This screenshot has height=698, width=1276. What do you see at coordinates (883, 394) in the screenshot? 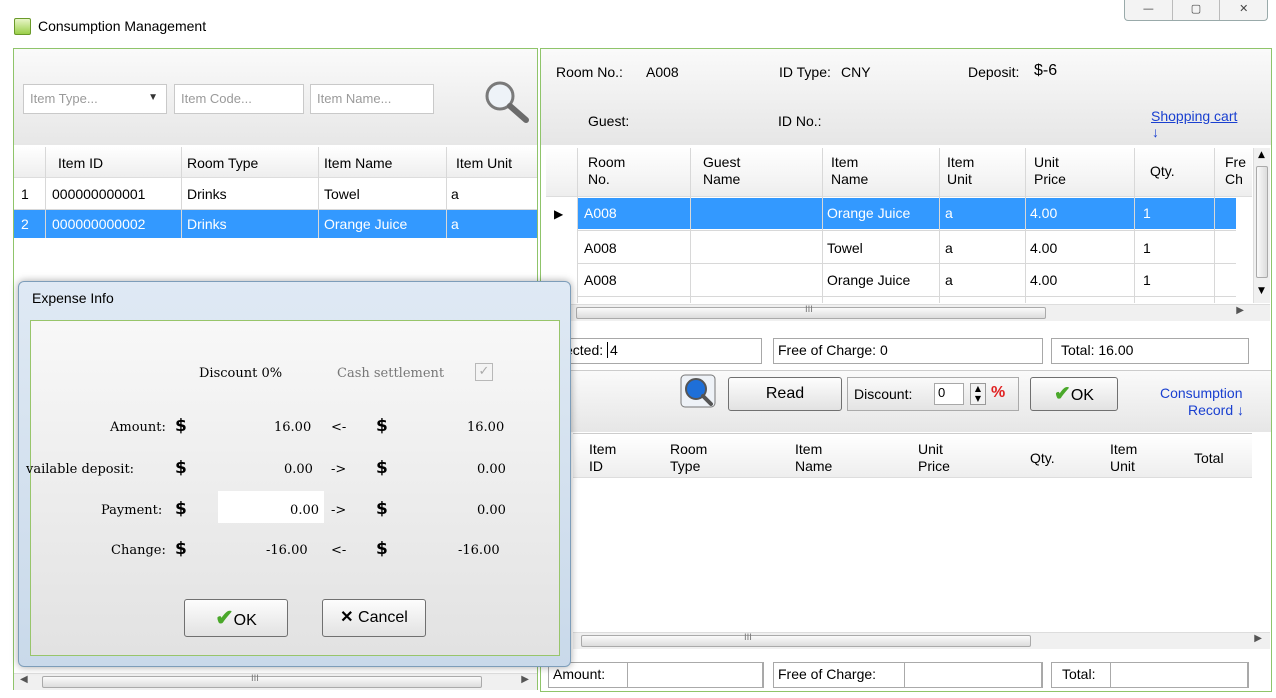
I see `discount-label: Discount:` at bounding box center [883, 394].